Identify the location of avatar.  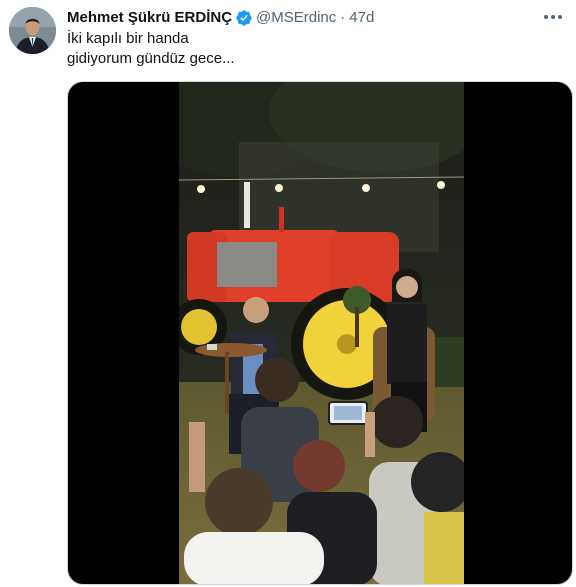
(32, 30).